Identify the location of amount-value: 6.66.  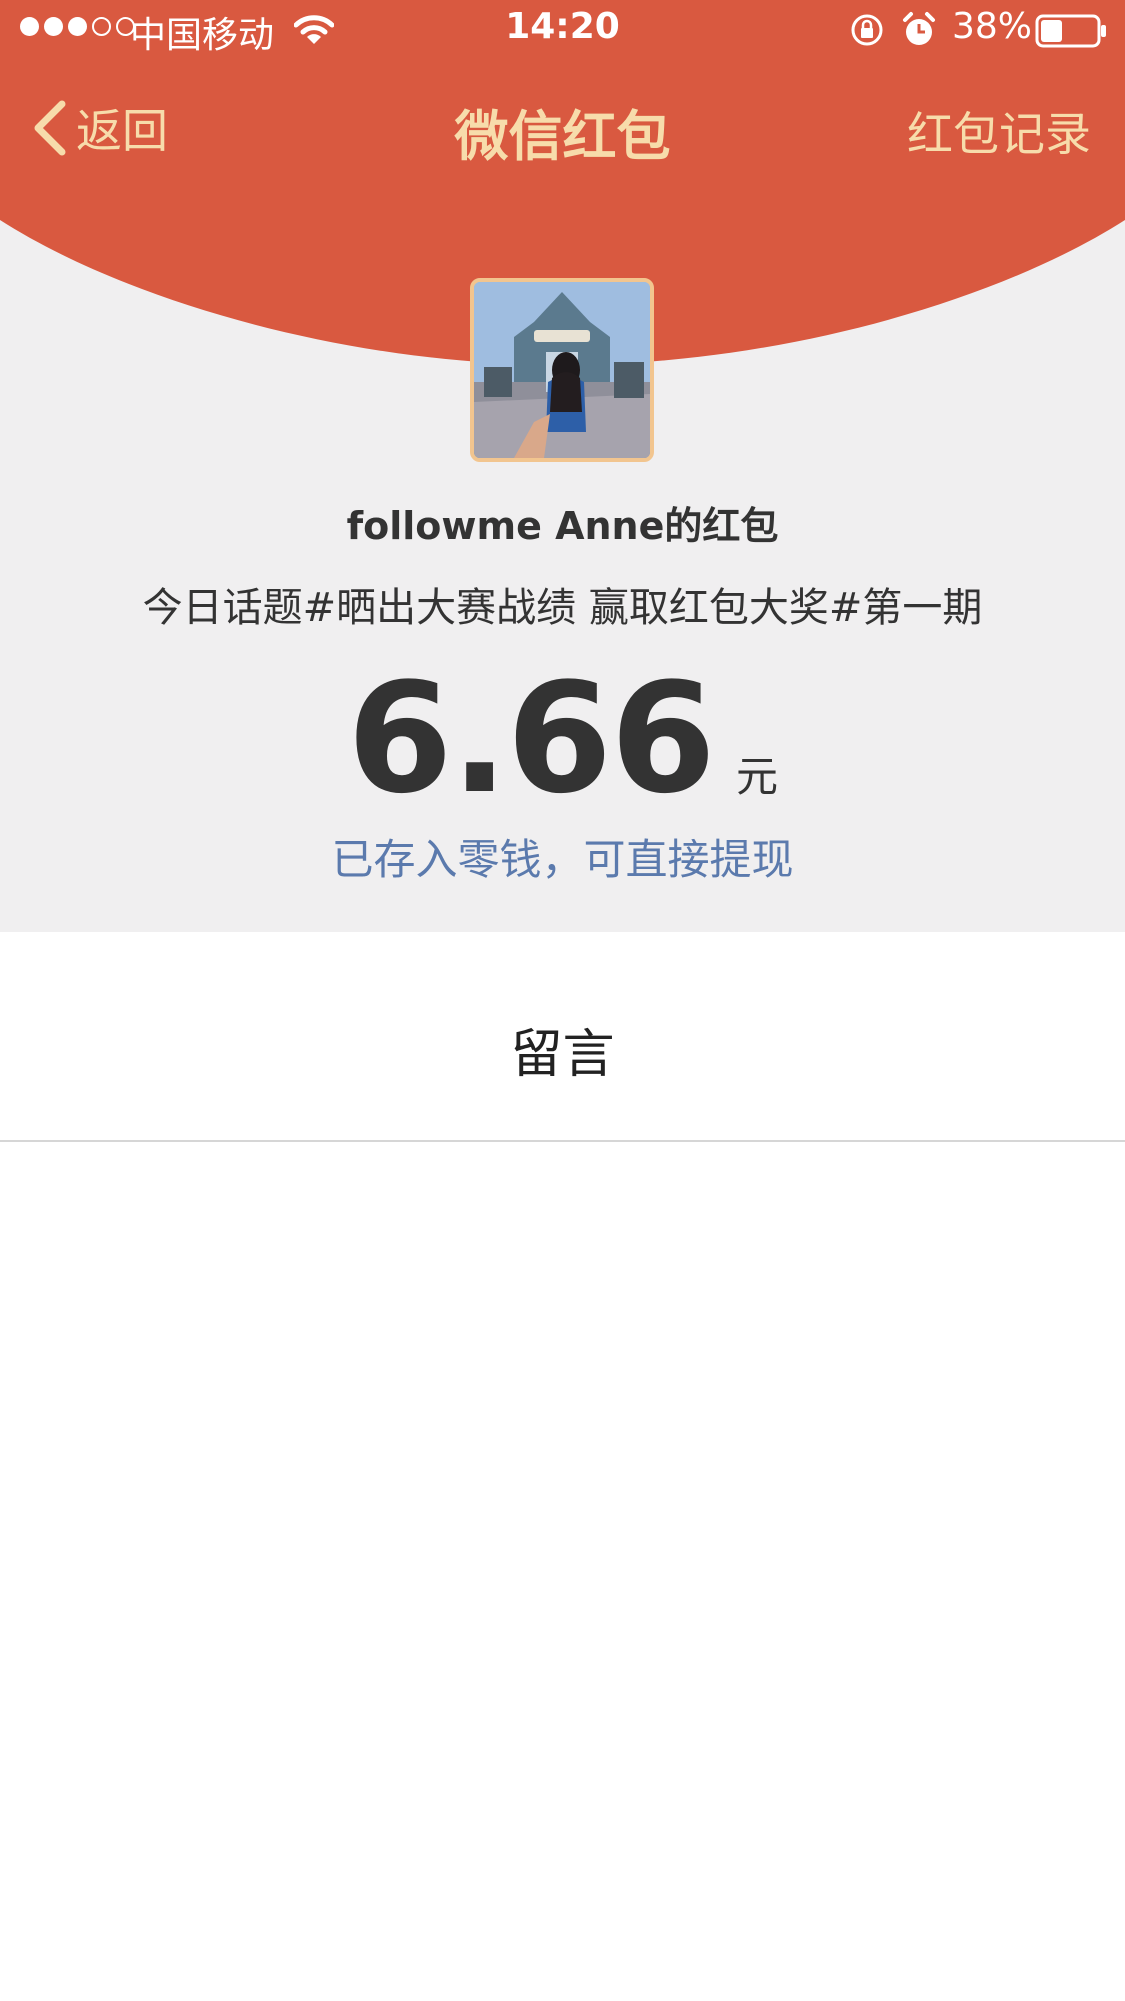
(531, 738).